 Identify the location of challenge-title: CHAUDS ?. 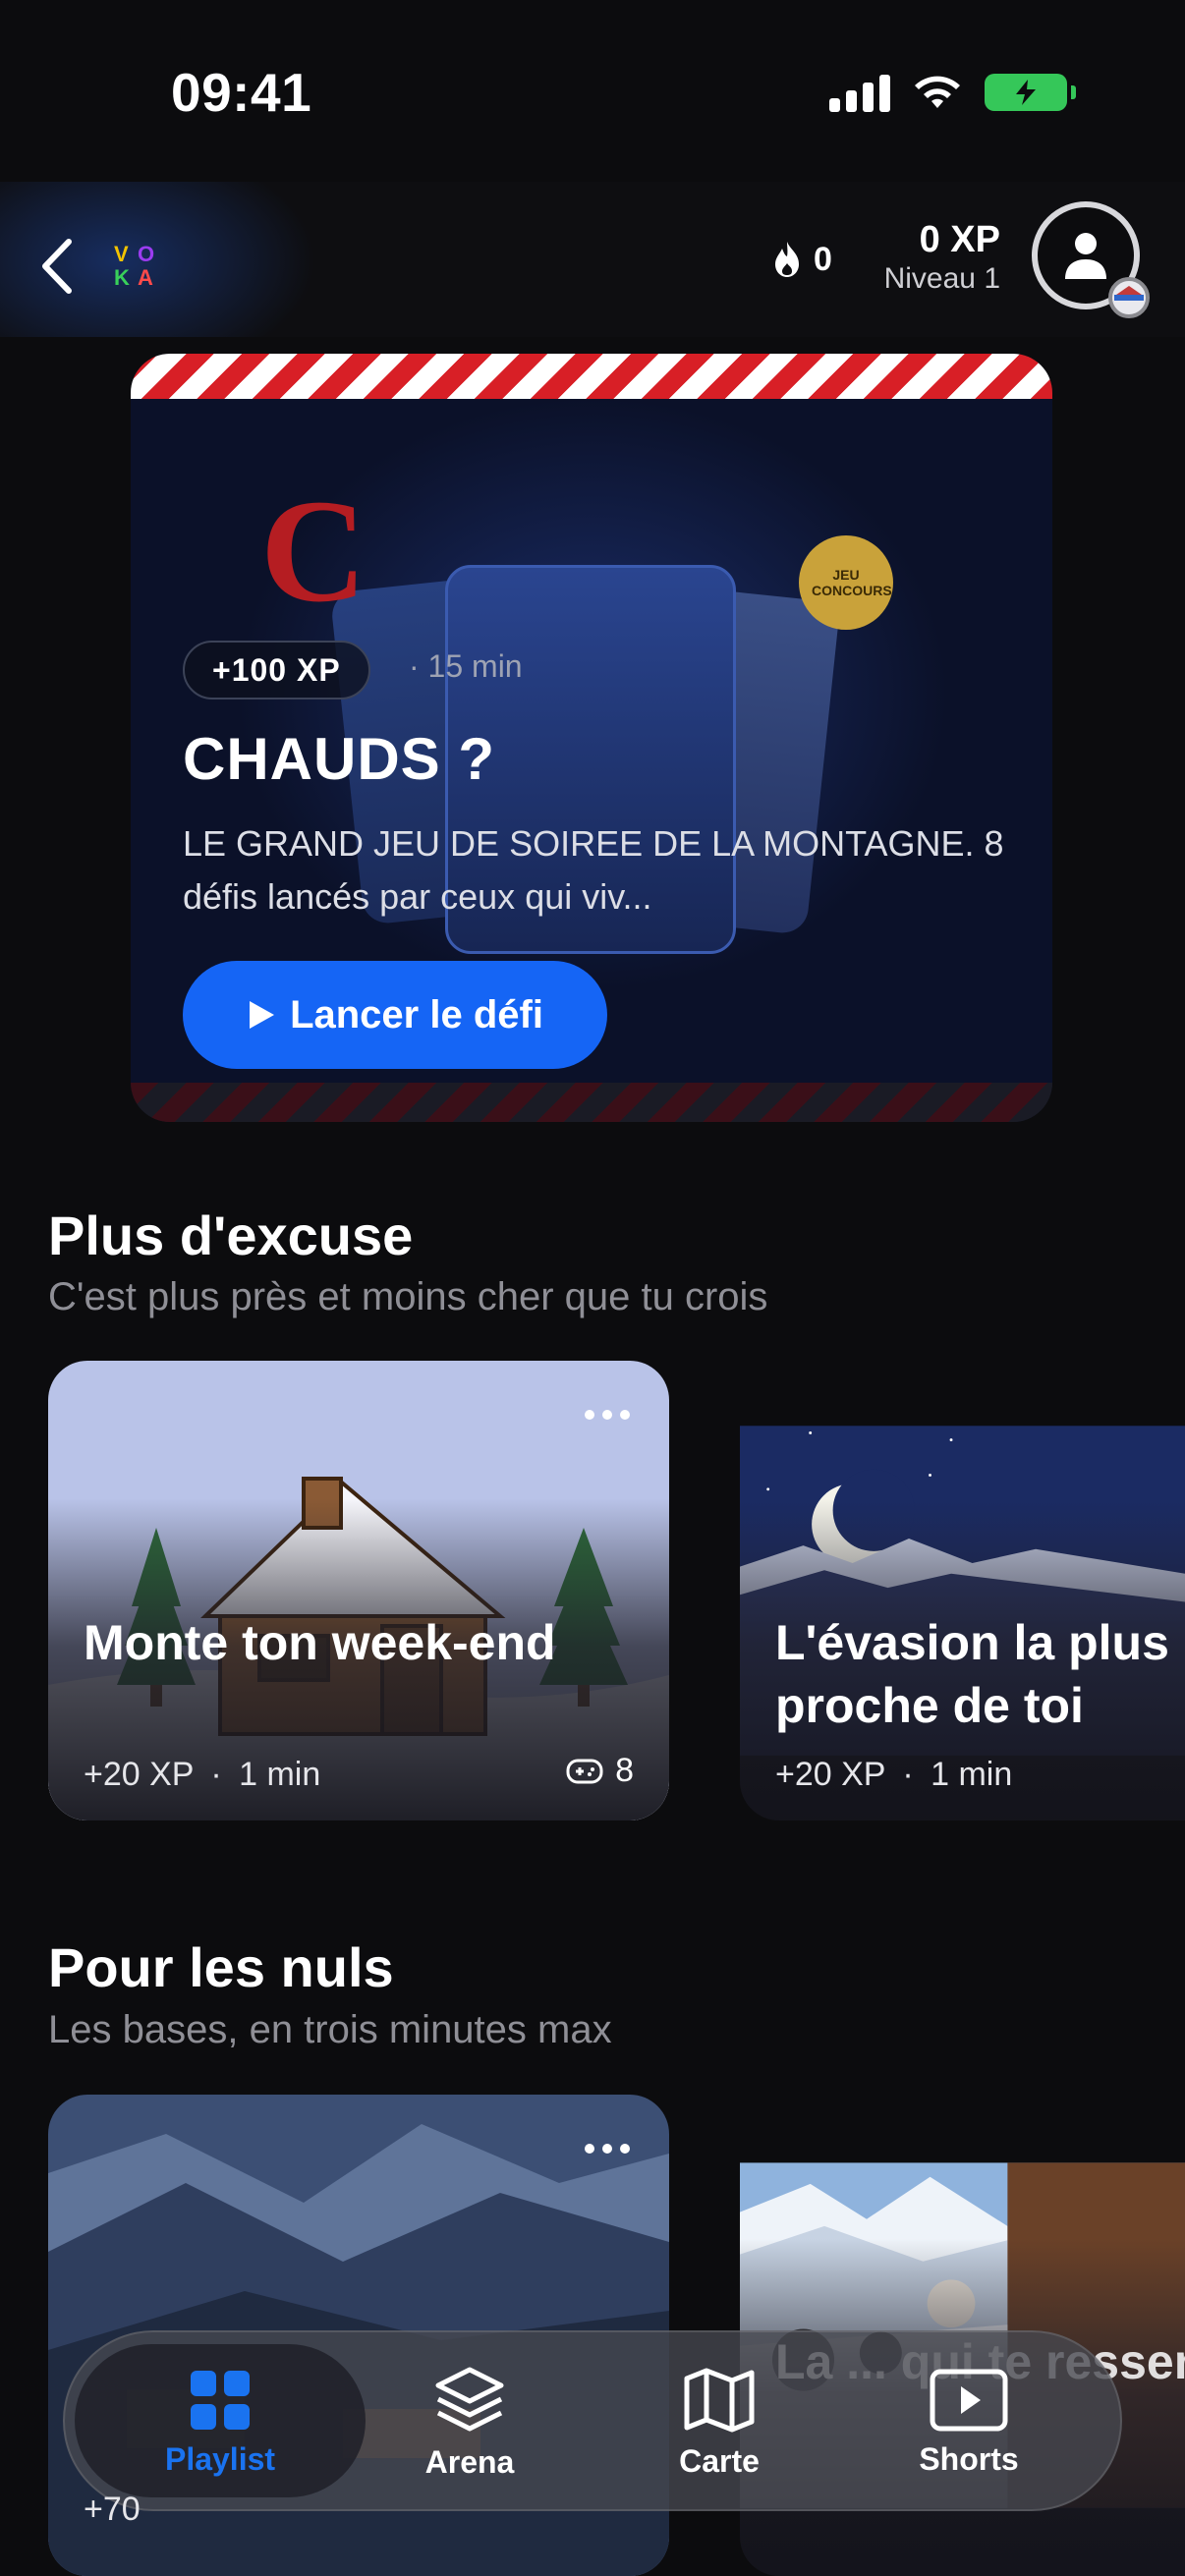
(339, 759).